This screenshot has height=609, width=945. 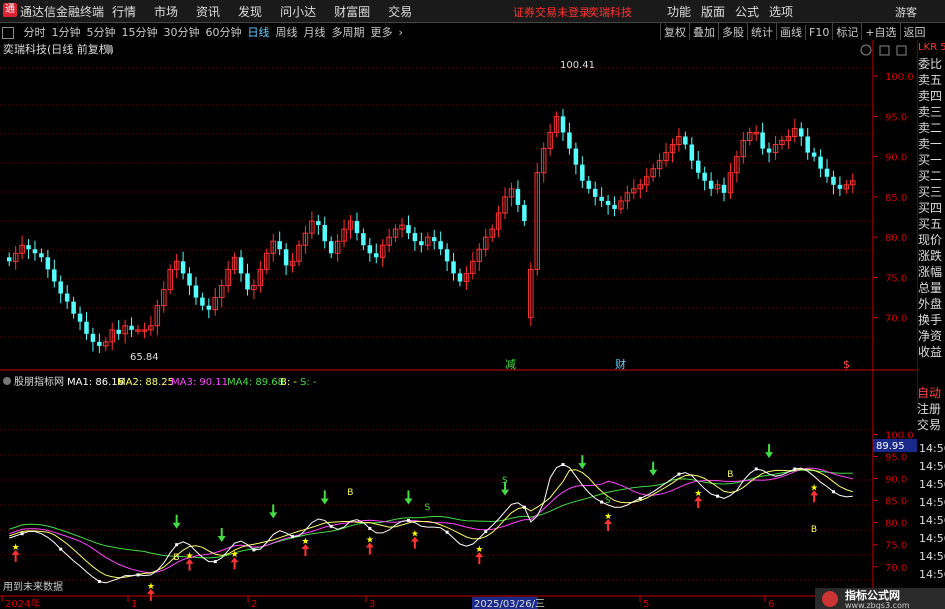 What do you see at coordinates (315, 32) in the screenshot?
I see `period-tab: 月线` at bounding box center [315, 32].